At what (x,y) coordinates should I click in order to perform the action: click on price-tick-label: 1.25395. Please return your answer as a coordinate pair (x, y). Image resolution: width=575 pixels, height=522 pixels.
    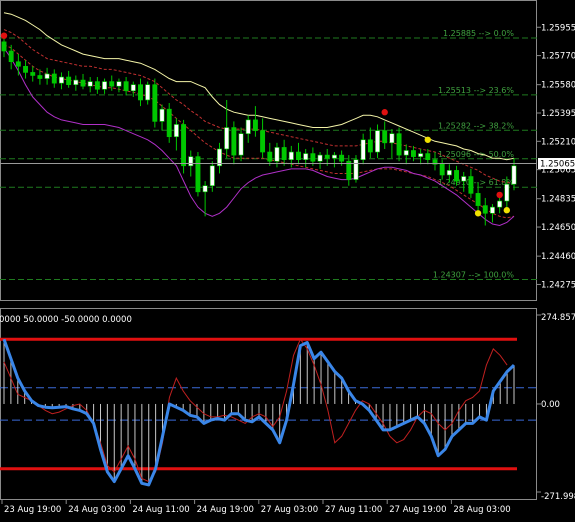
    Looking at the image, I should click on (558, 114).